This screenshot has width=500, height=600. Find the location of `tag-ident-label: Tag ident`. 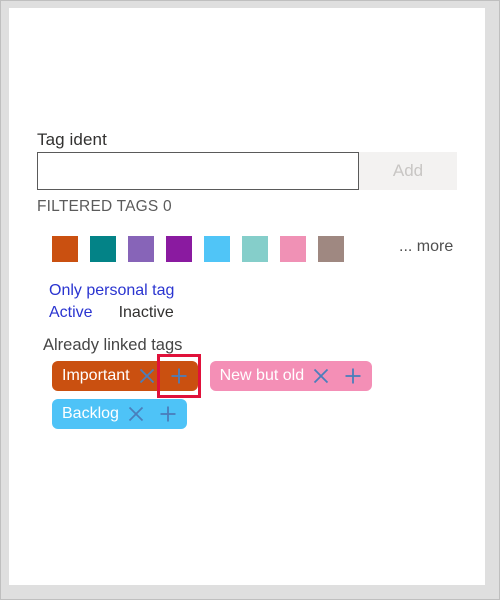

tag-ident-label: Tag ident is located at coordinates (72, 139).